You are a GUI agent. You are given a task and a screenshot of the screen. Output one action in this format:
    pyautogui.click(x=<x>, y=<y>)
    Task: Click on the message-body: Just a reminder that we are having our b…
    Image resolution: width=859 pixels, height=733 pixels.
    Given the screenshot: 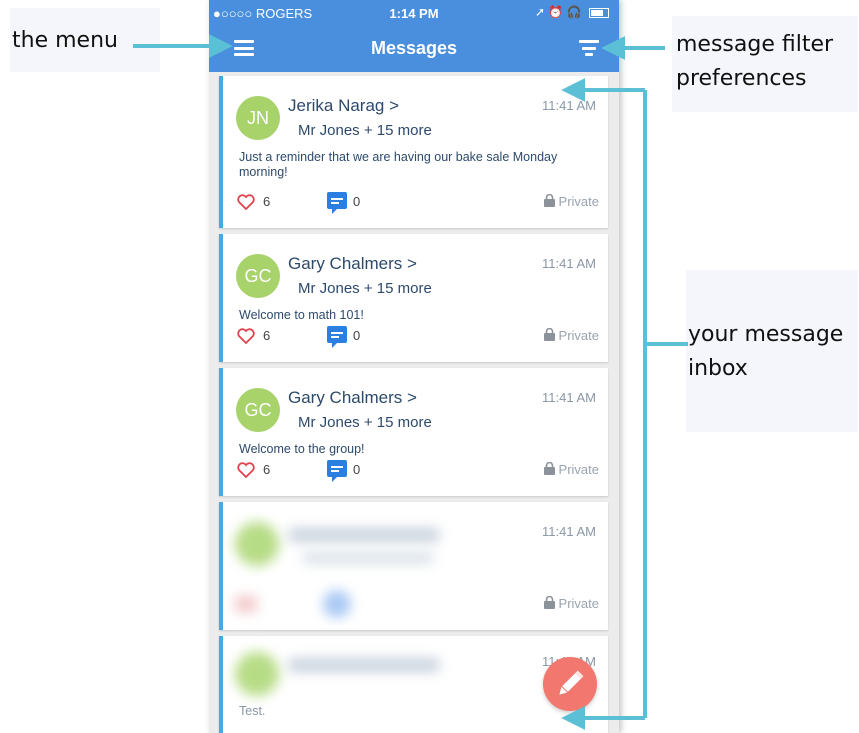 What is the action you would take?
    pyautogui.click(x=398, y=164)
    